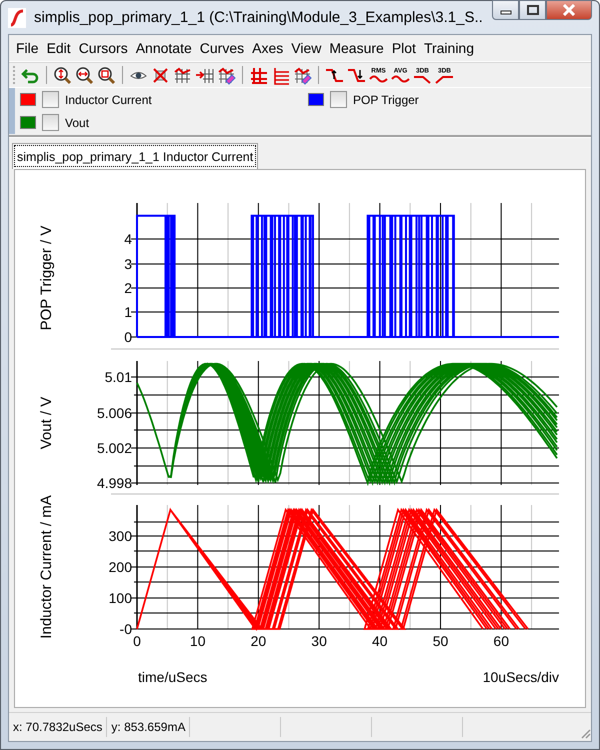 The height and width of the screenshot is (750, 600). I want to click on legend-label: Vout, so click(77, 123).